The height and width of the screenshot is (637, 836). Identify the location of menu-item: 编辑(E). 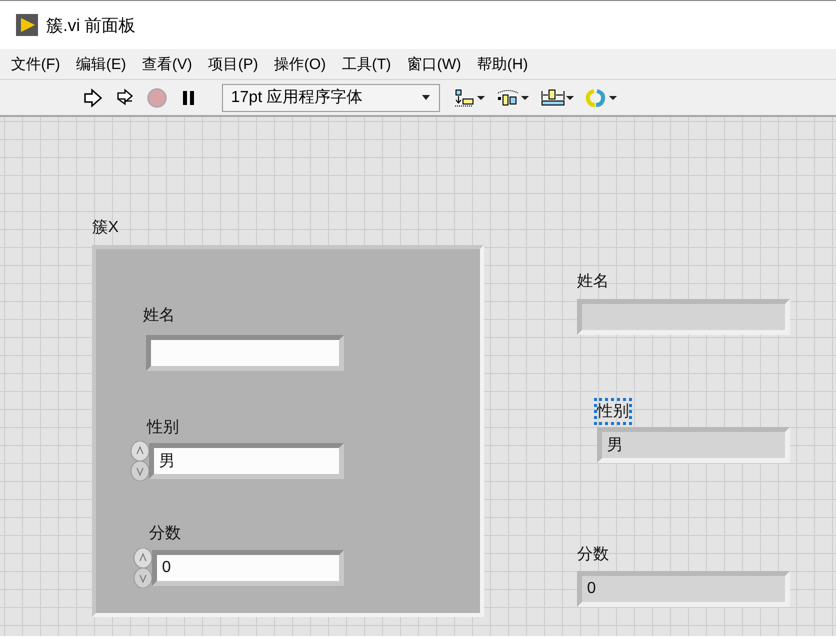
(101, 64).